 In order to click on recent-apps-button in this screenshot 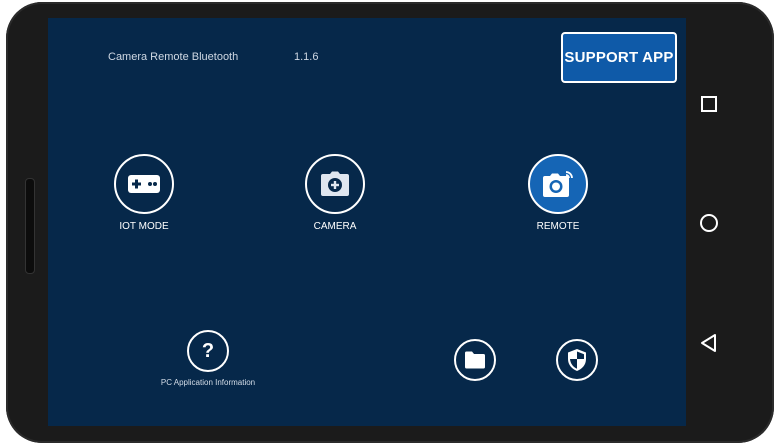, I will do `click(709, 104)`.